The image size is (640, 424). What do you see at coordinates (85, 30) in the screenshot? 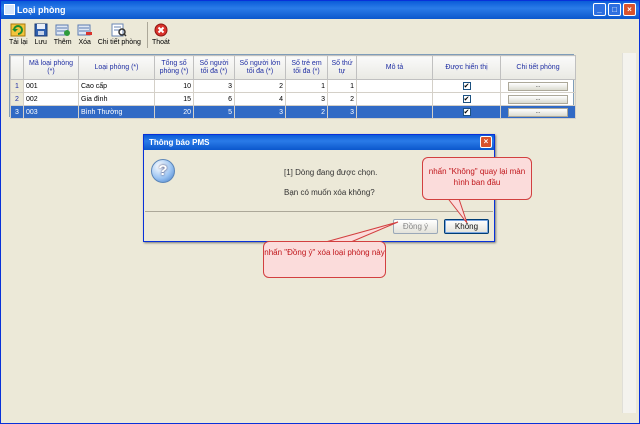
I see `delete-icon` at bounding box center [85, 30].